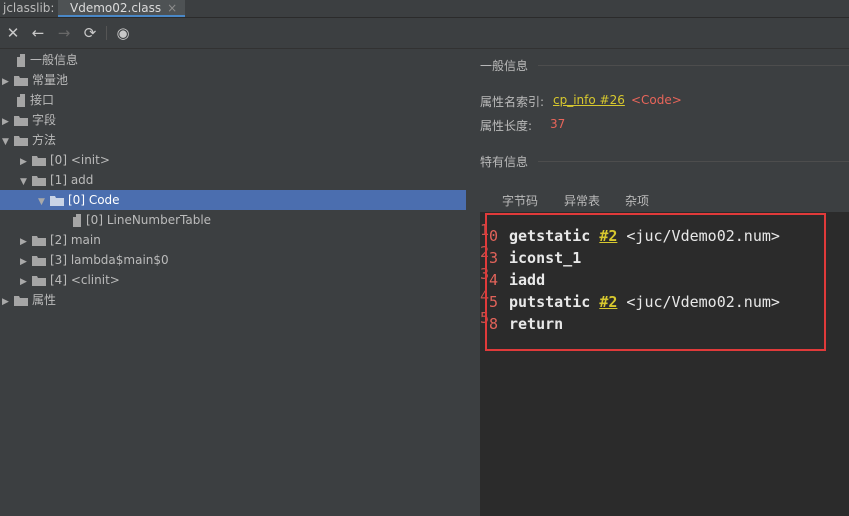 This screenshot has width=849, height=516. What do you see at coordinates (29, 120) in the screenshot?
I see `tree-node-fields: ▶ 字段` at bounding box center [29, 120].